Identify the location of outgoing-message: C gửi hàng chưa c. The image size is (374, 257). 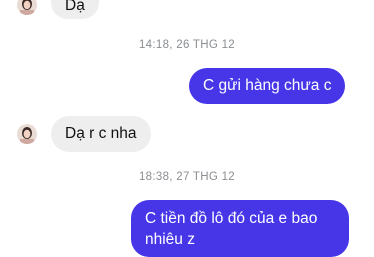
(267, 86).